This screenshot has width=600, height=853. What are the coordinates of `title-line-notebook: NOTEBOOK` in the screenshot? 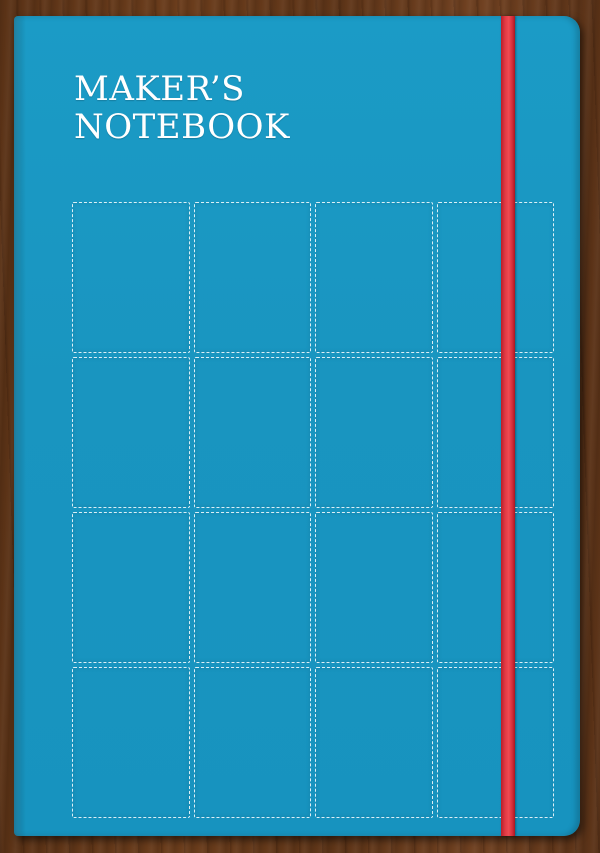 It's located at (182, 127).